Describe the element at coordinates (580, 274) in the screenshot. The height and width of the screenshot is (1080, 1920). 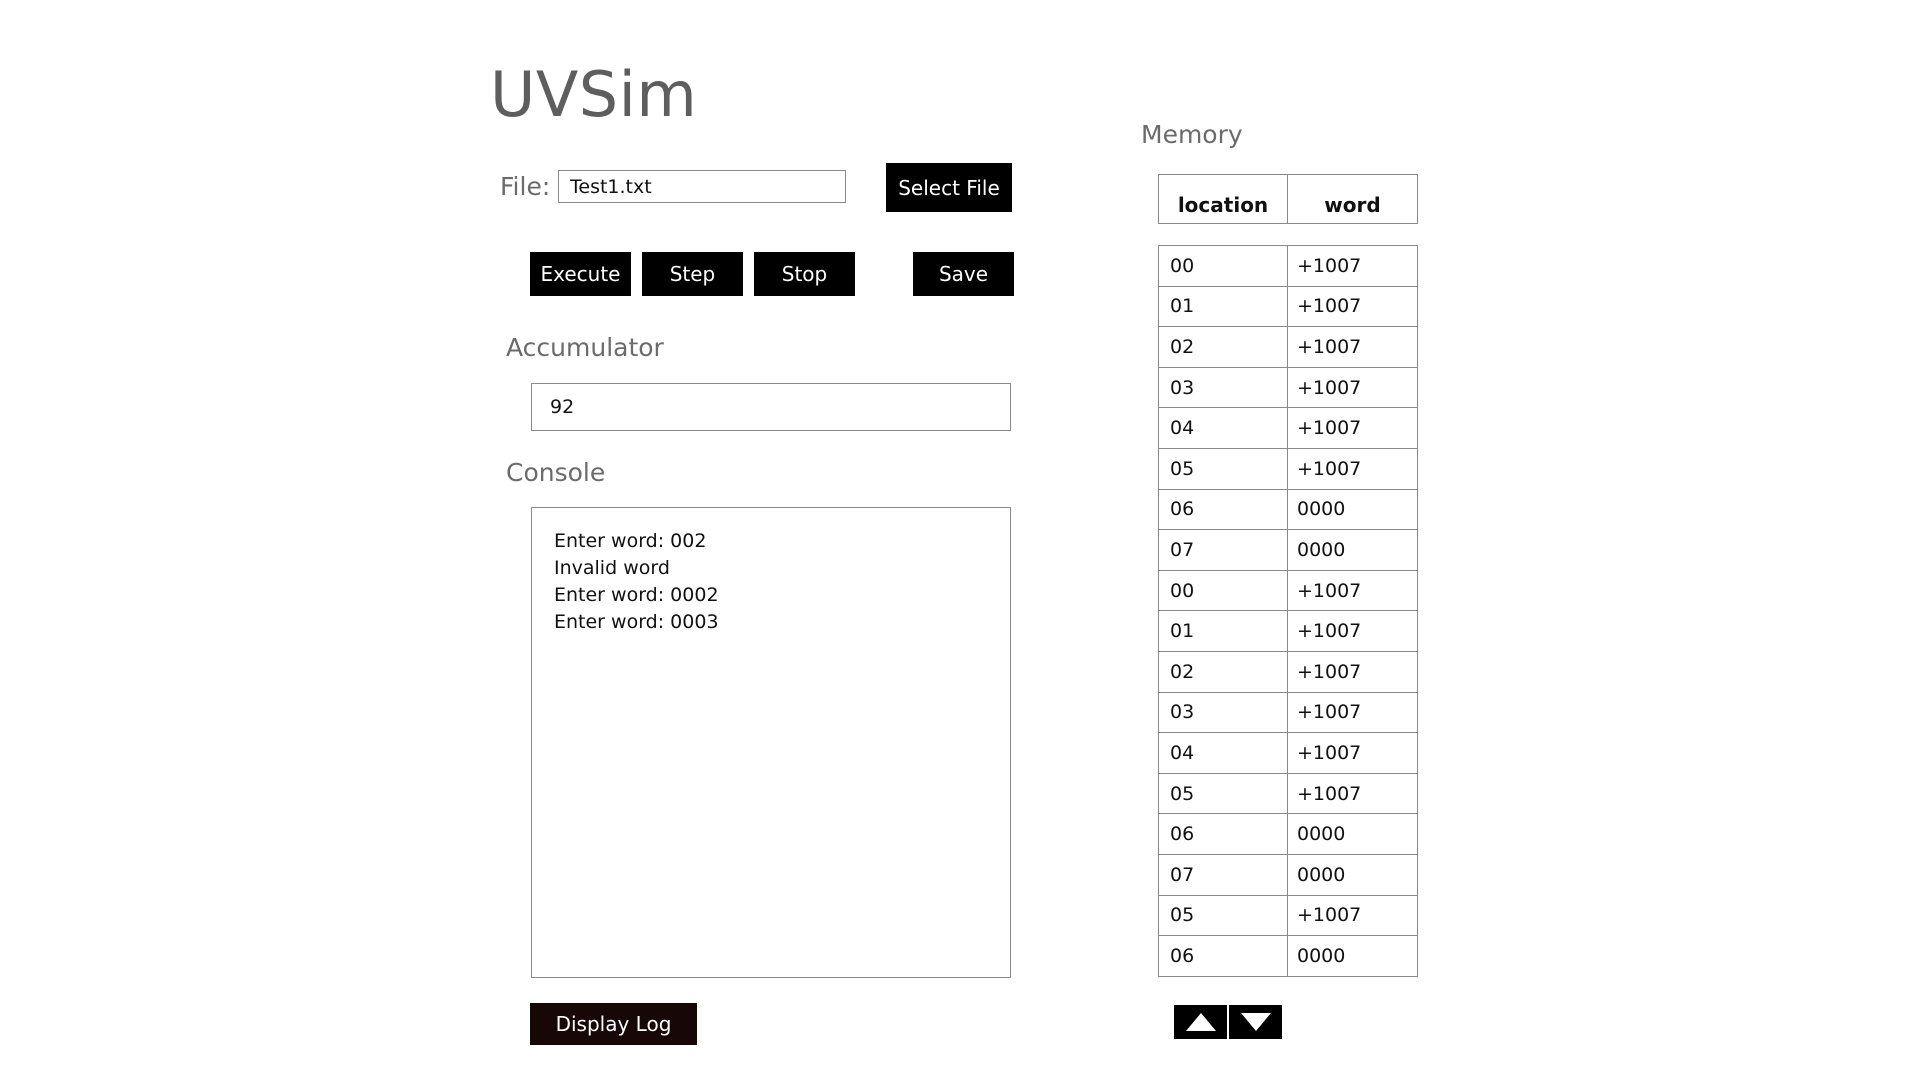
I see `execute-button: Execute` at that location.